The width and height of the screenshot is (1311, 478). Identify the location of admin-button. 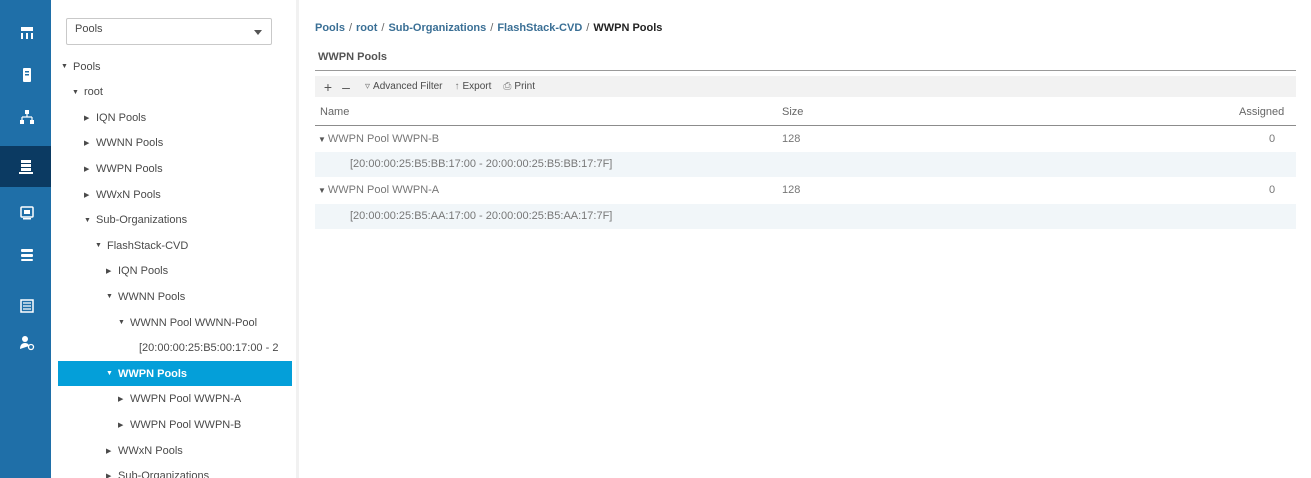
(26, 342).